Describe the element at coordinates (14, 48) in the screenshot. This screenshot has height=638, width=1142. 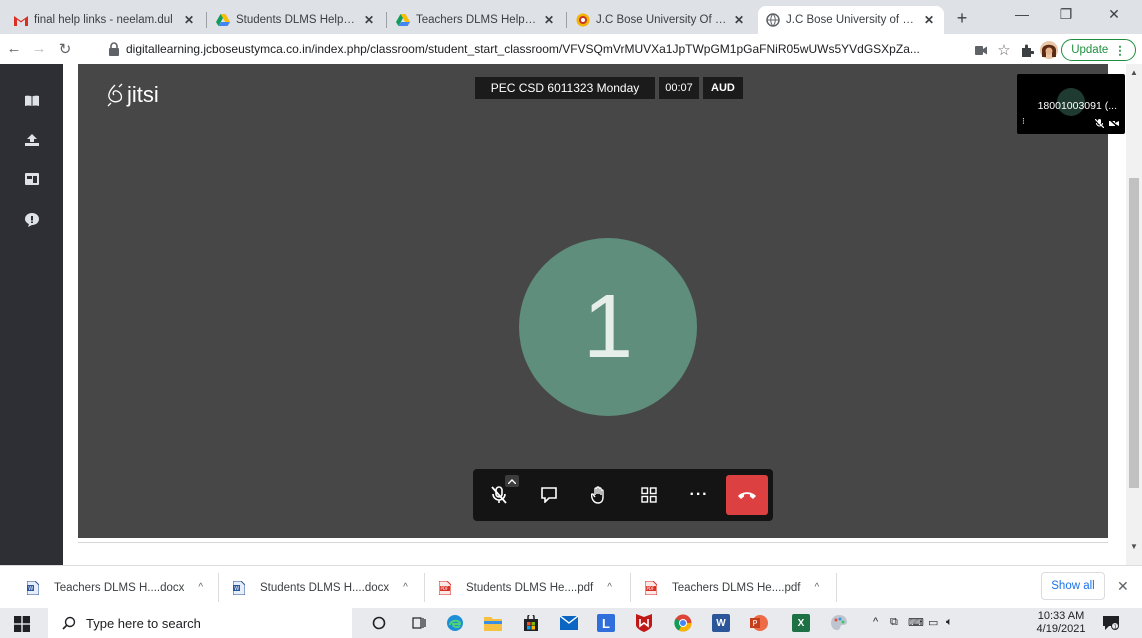
I see `back-arrow-icon: ←` at that location.